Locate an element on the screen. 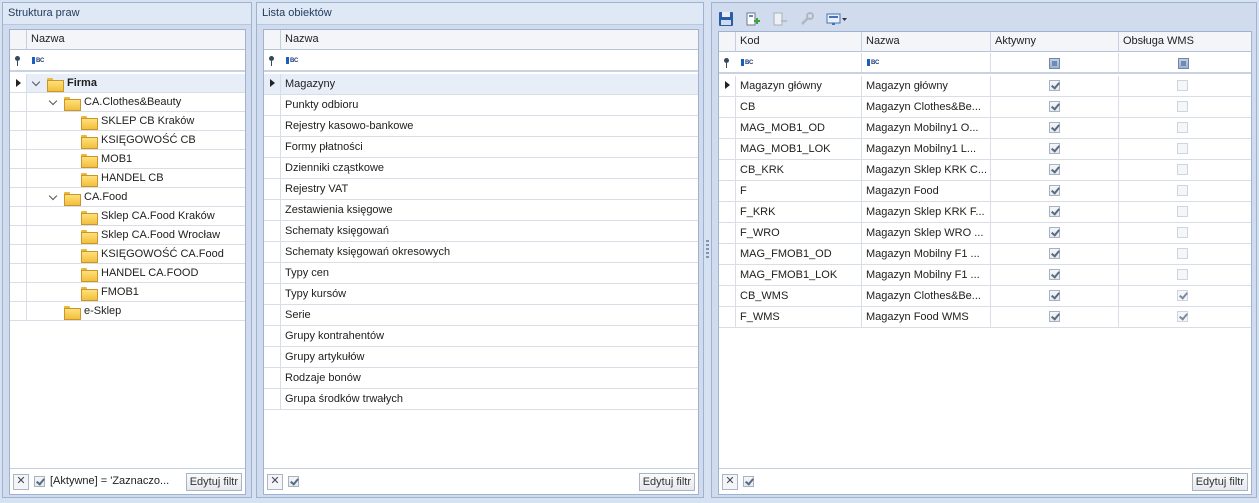 The height and width of the screenshot is (503, 1259). object-list-item: Typy kursów is located at coordinates (481, 294).